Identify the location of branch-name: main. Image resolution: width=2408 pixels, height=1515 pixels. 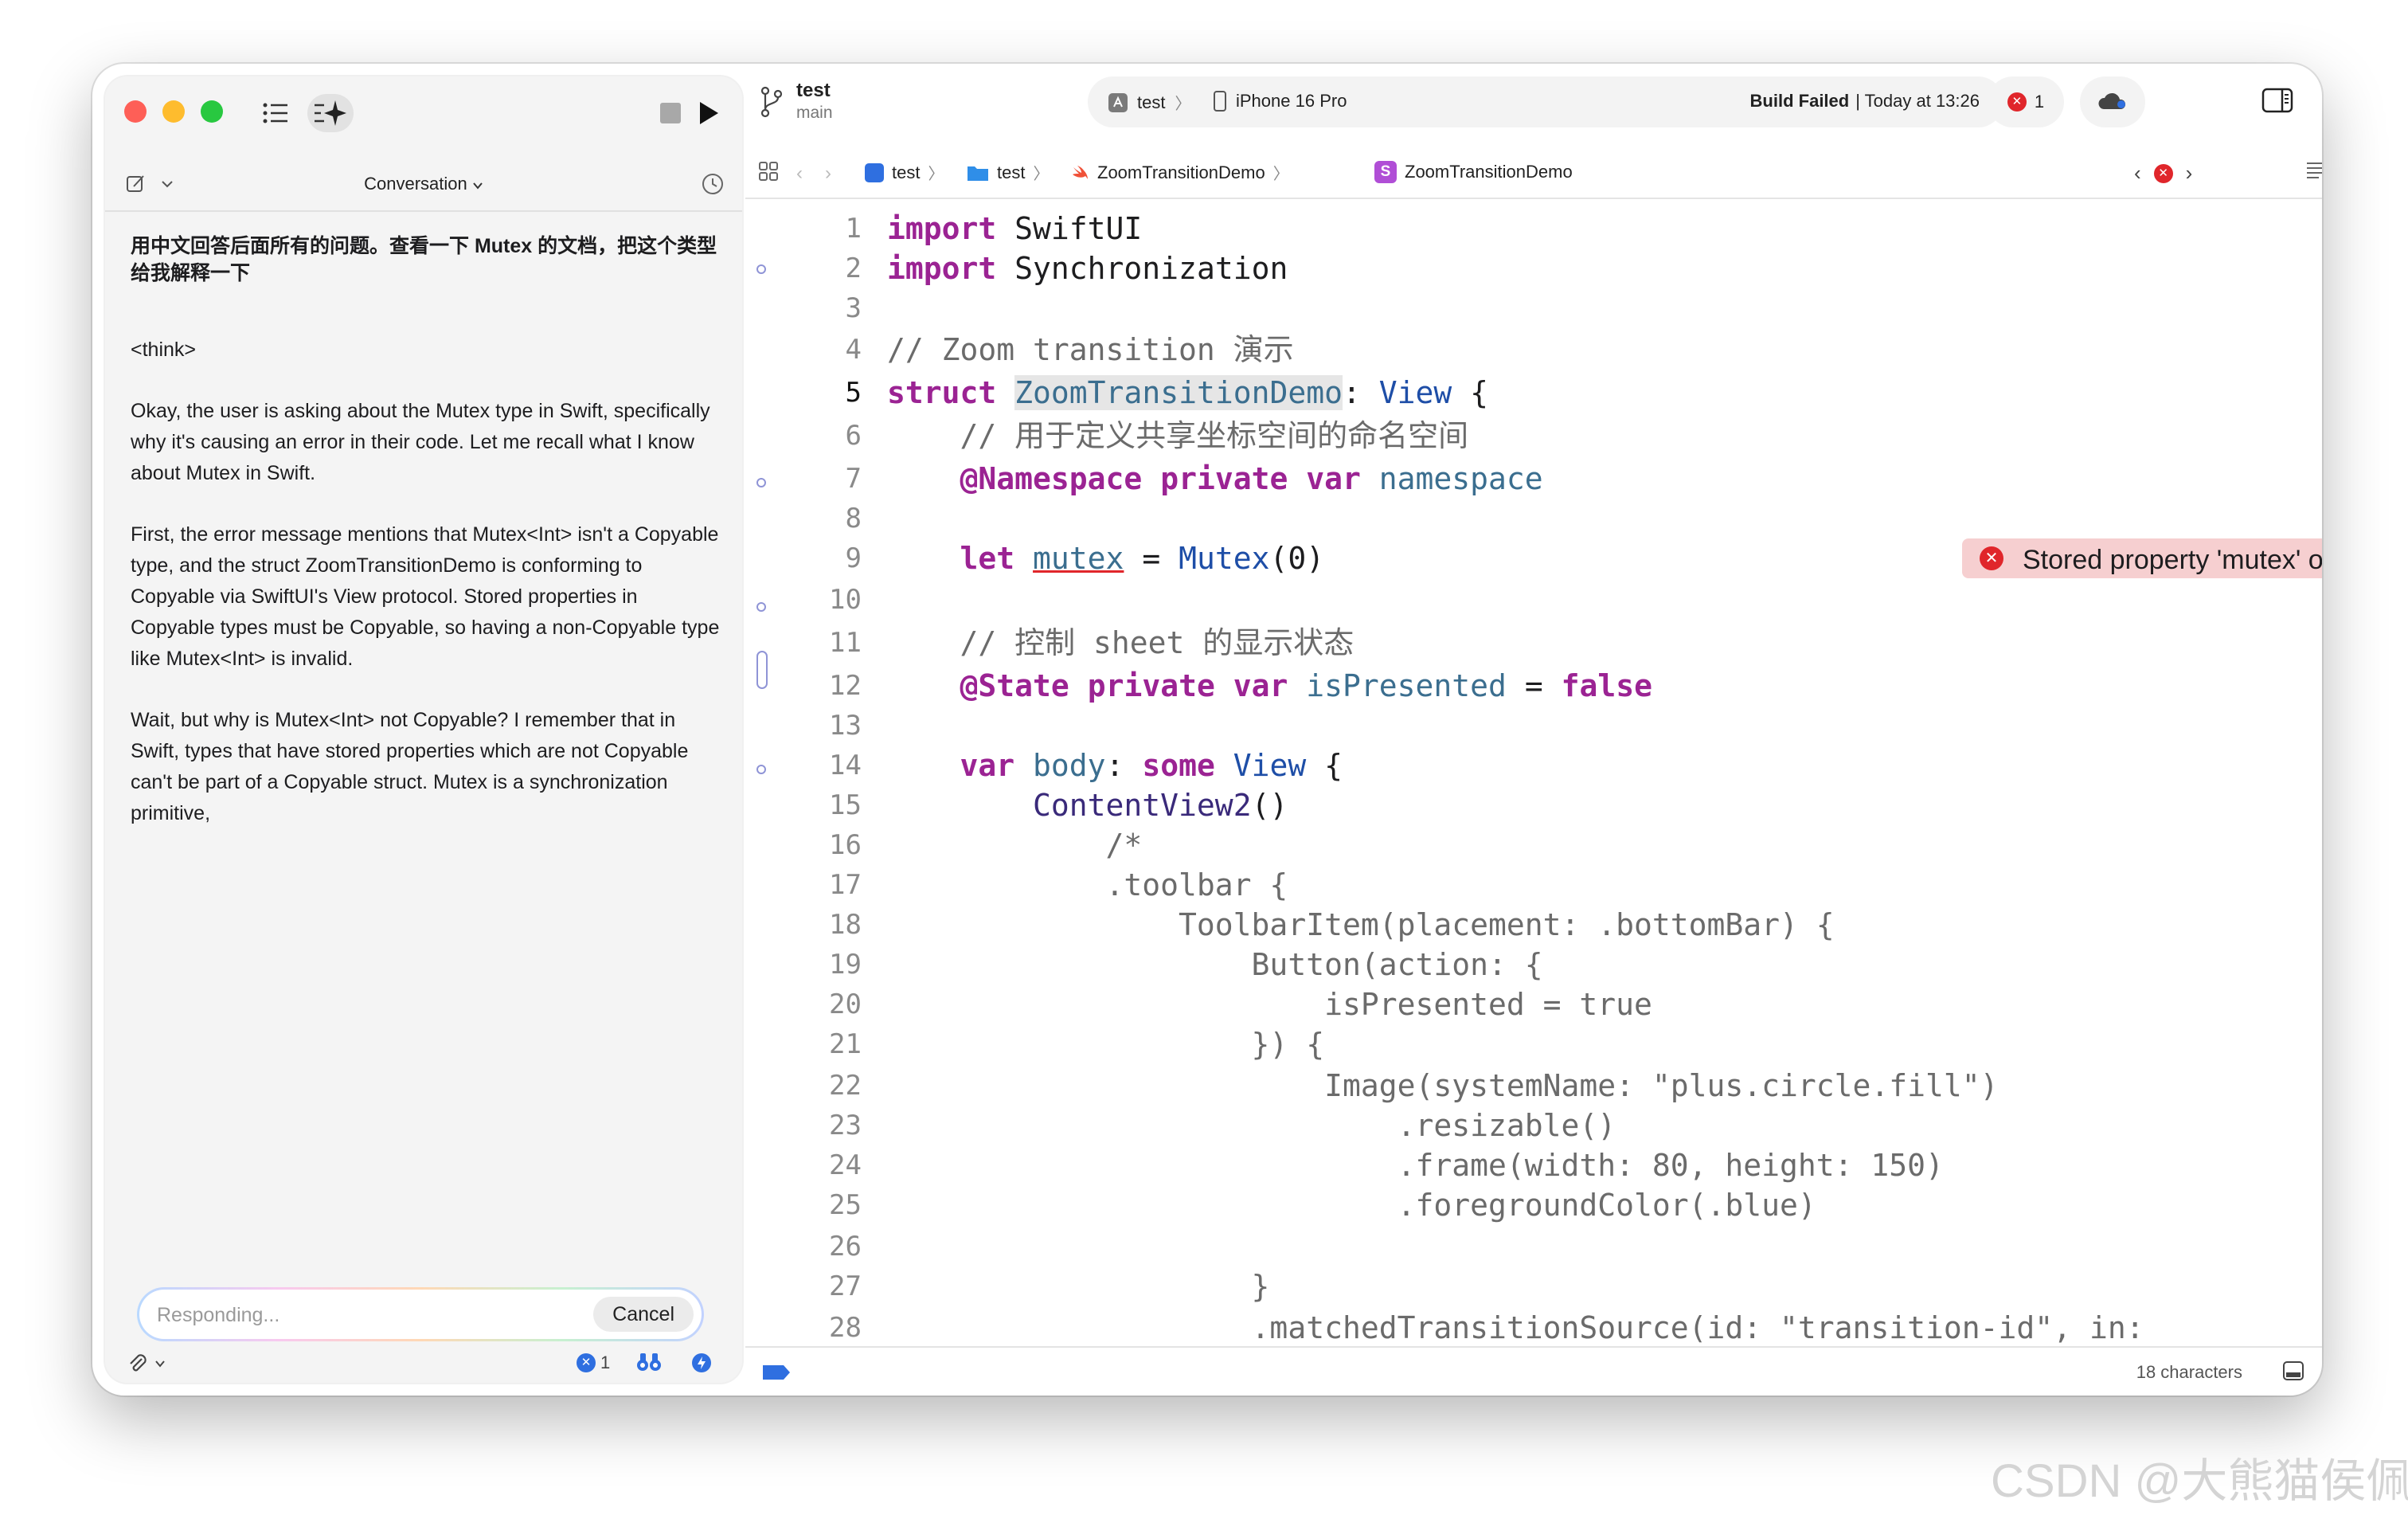
(814, 113).